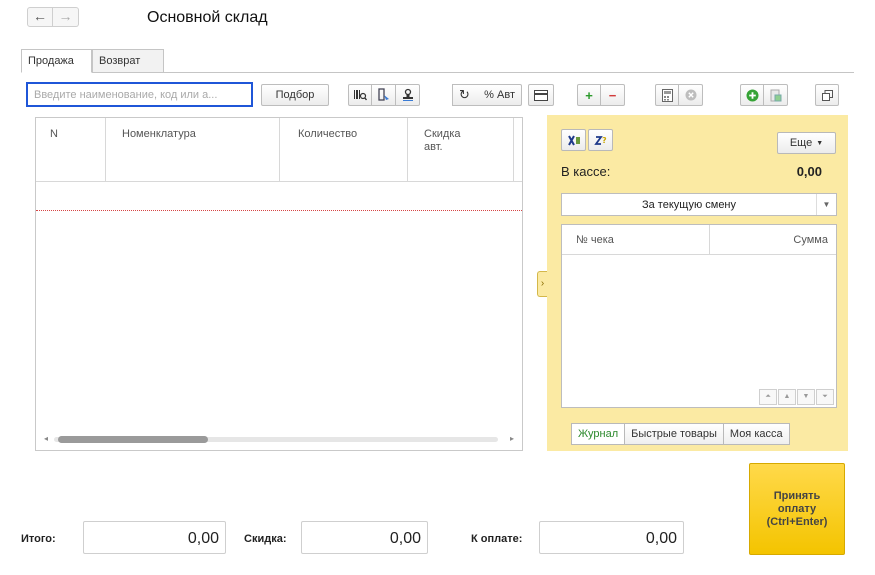 The height and width of the screenshot is (575, 875). I want to click on total-label: Итого:, so click(38, 539).